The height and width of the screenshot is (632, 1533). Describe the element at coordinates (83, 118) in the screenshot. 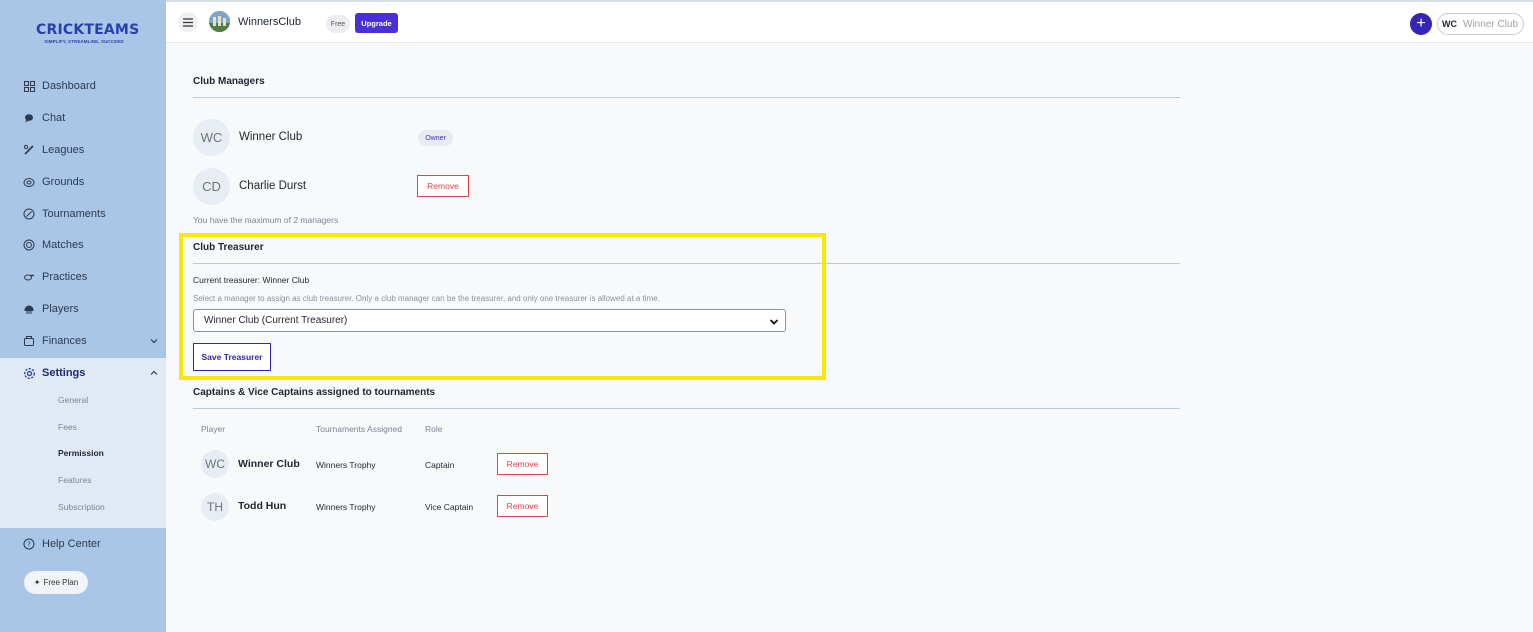

I see `sidebar-item-chat: Chat` at that location.